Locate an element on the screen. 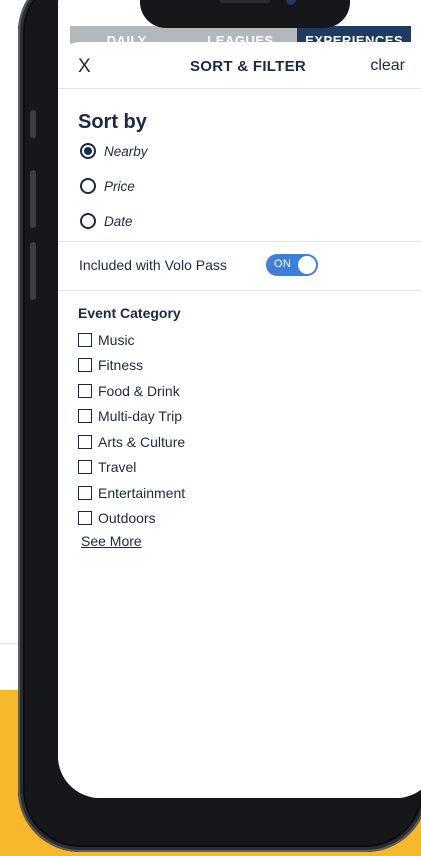 This screenshot has height=856, width=421. phone-notch is located at coordinates (245, 14).